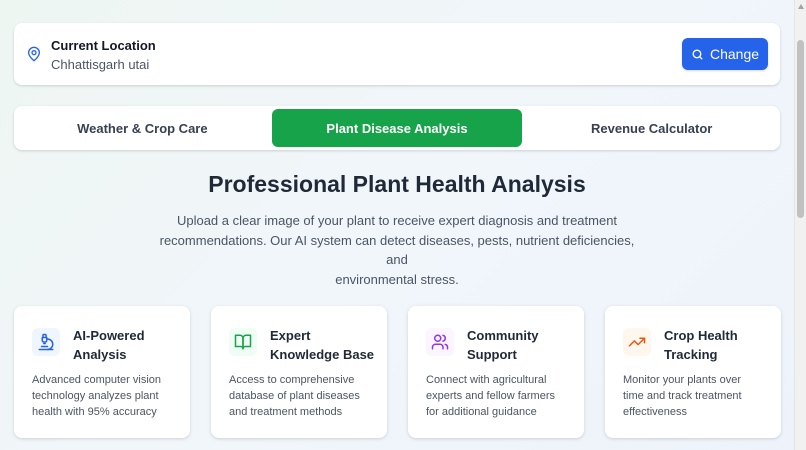 The width and height of the screenshot is (806, 450). What do you see at coordinates (326, 345) in the screenshot?
I see `feature-title: Expert Knowledge Base` at bounding box center [326, 345].